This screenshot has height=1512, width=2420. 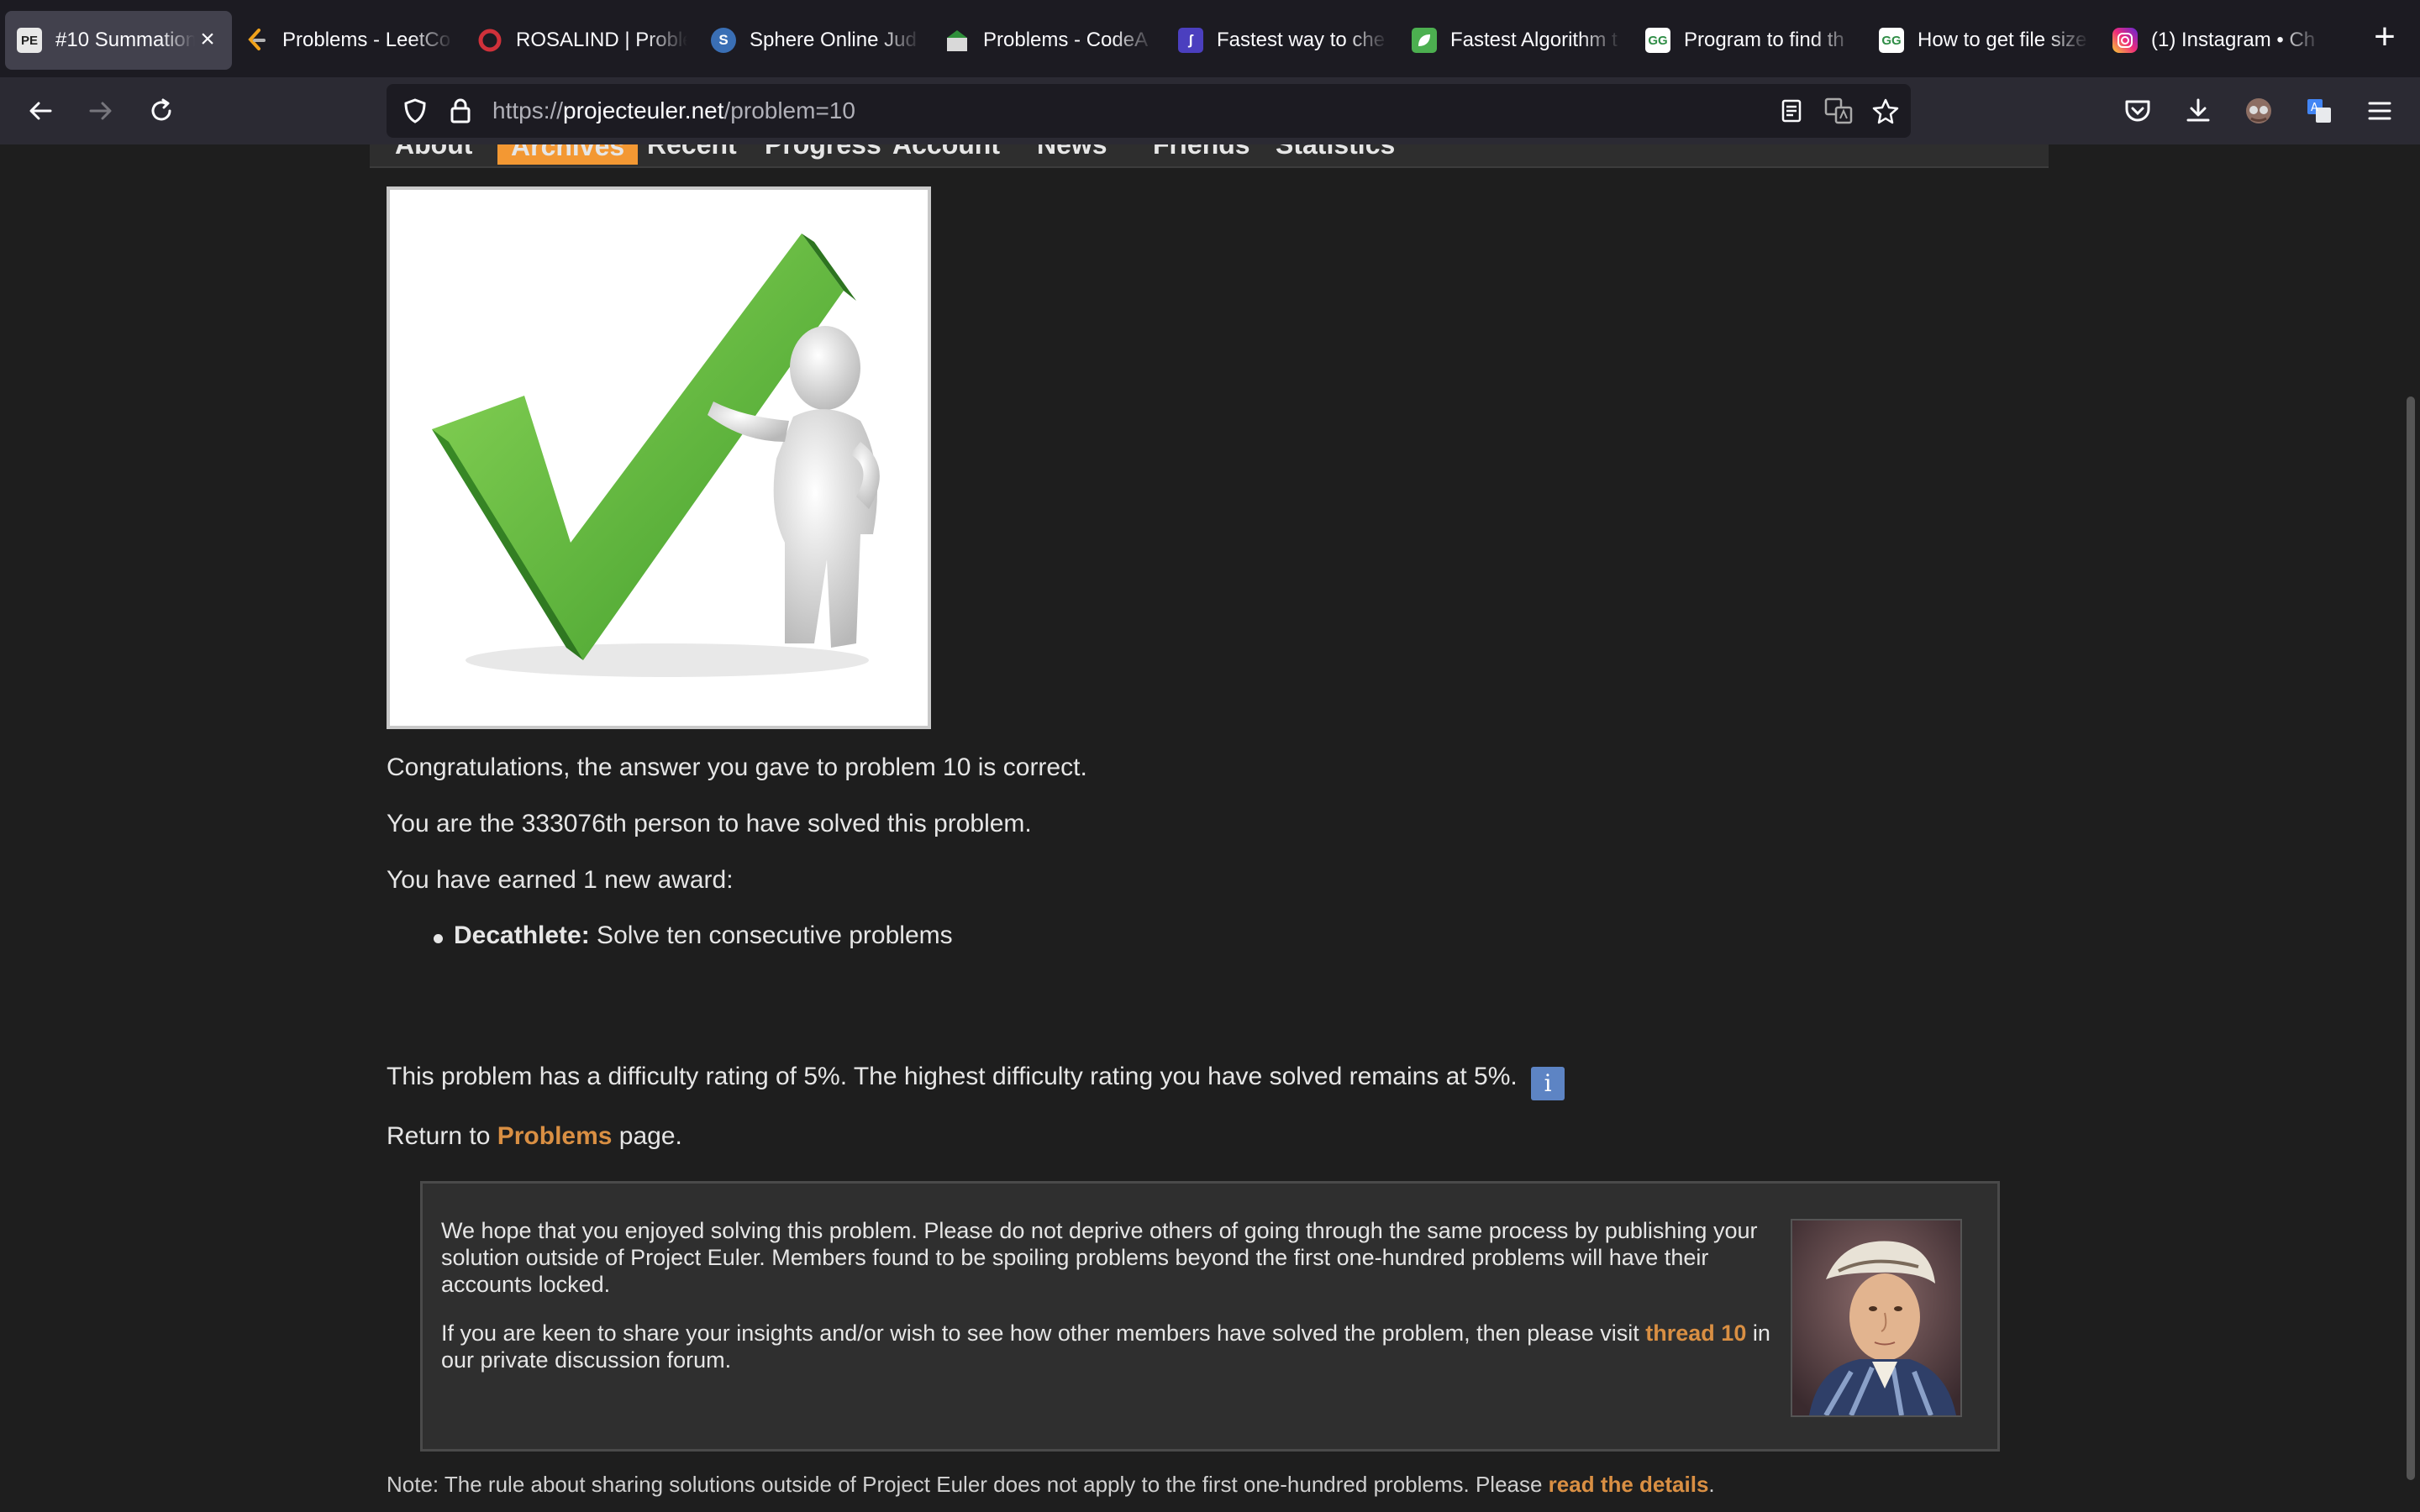 I want to click on nav-archives: Archives, so click(x=568, y=154).